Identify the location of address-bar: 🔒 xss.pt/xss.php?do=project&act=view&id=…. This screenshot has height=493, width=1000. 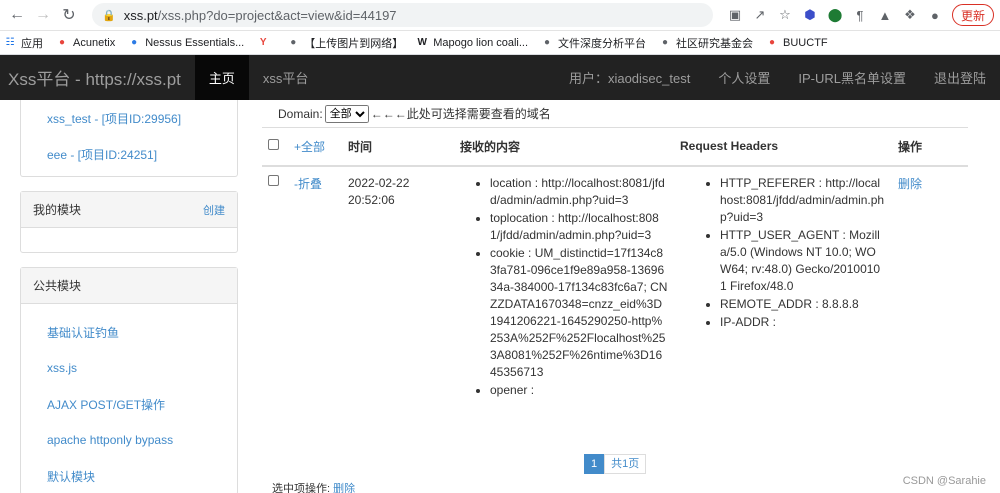
(402, 15).